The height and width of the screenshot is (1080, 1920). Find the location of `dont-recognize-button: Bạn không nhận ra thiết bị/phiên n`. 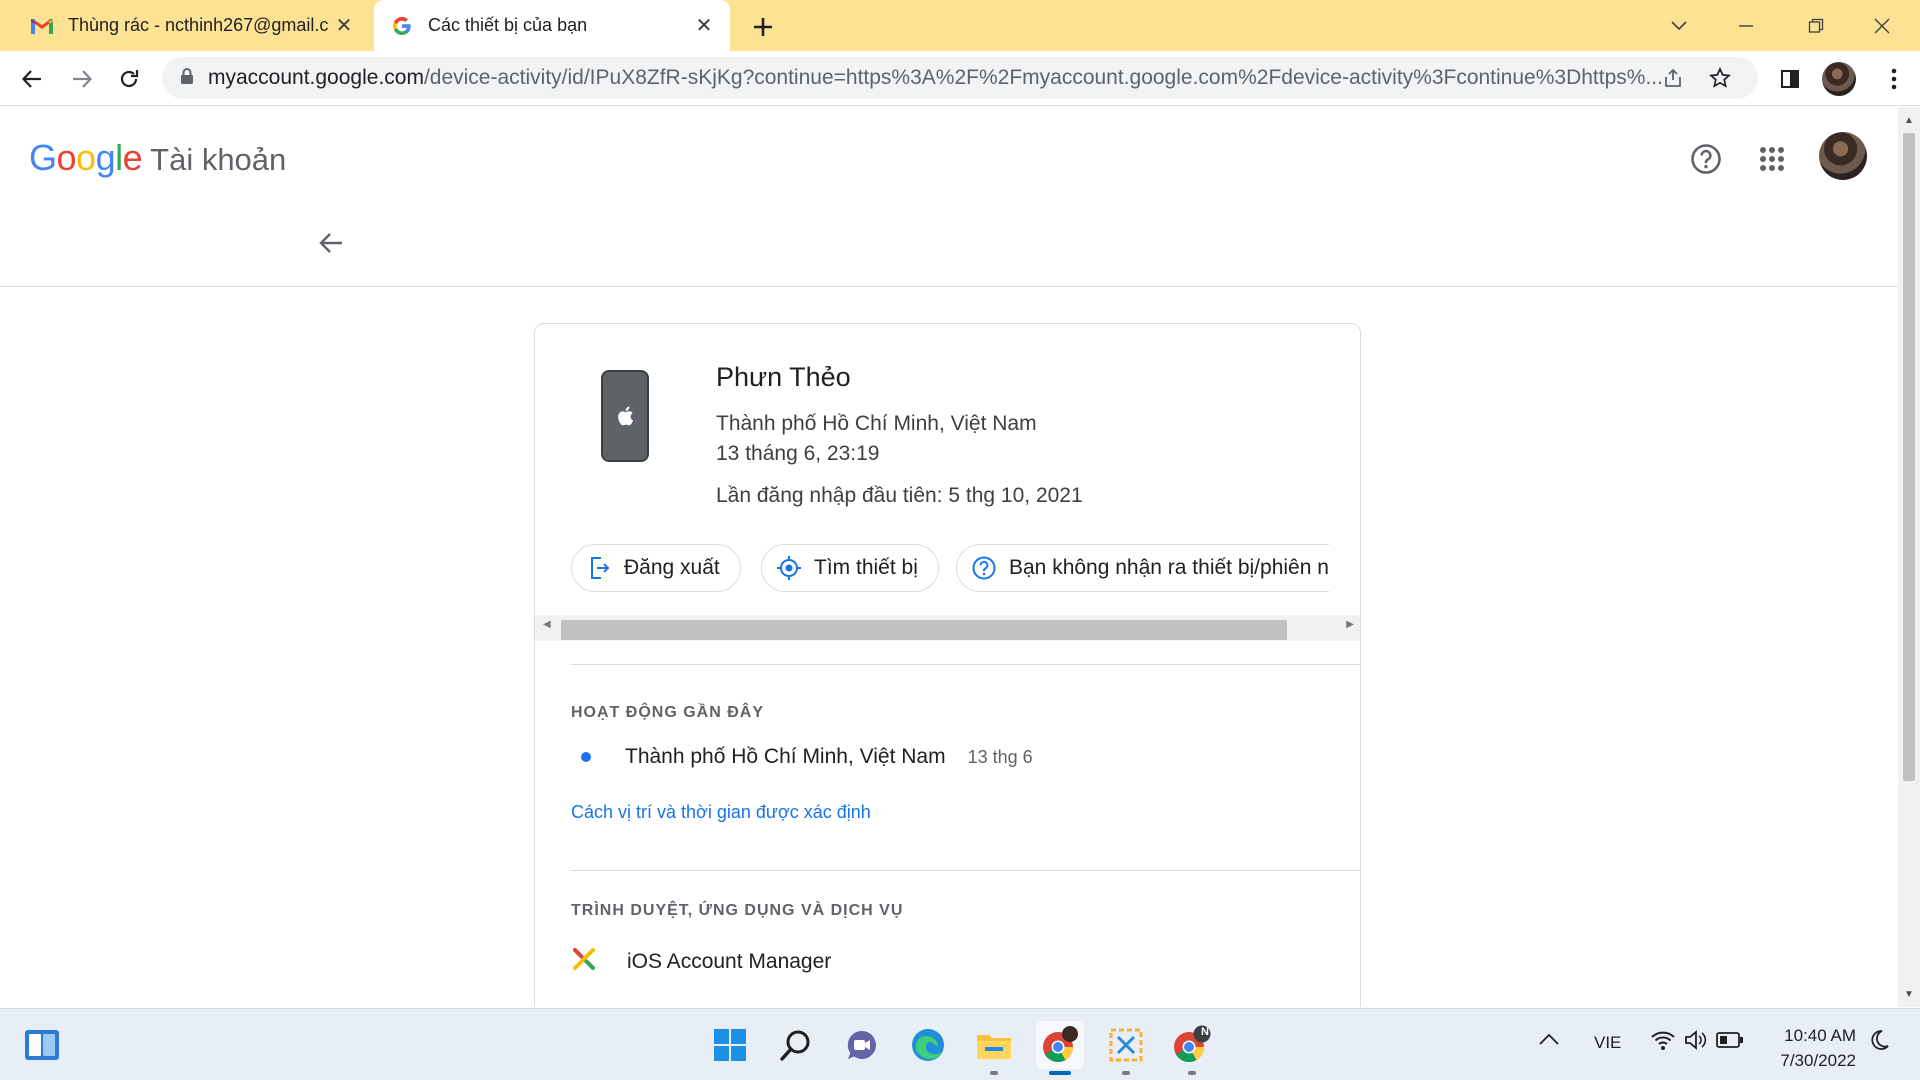

dont-recognize-button: Bạn không nhận ra thiết bị/phiên n is located at coordinates (1142, 568).